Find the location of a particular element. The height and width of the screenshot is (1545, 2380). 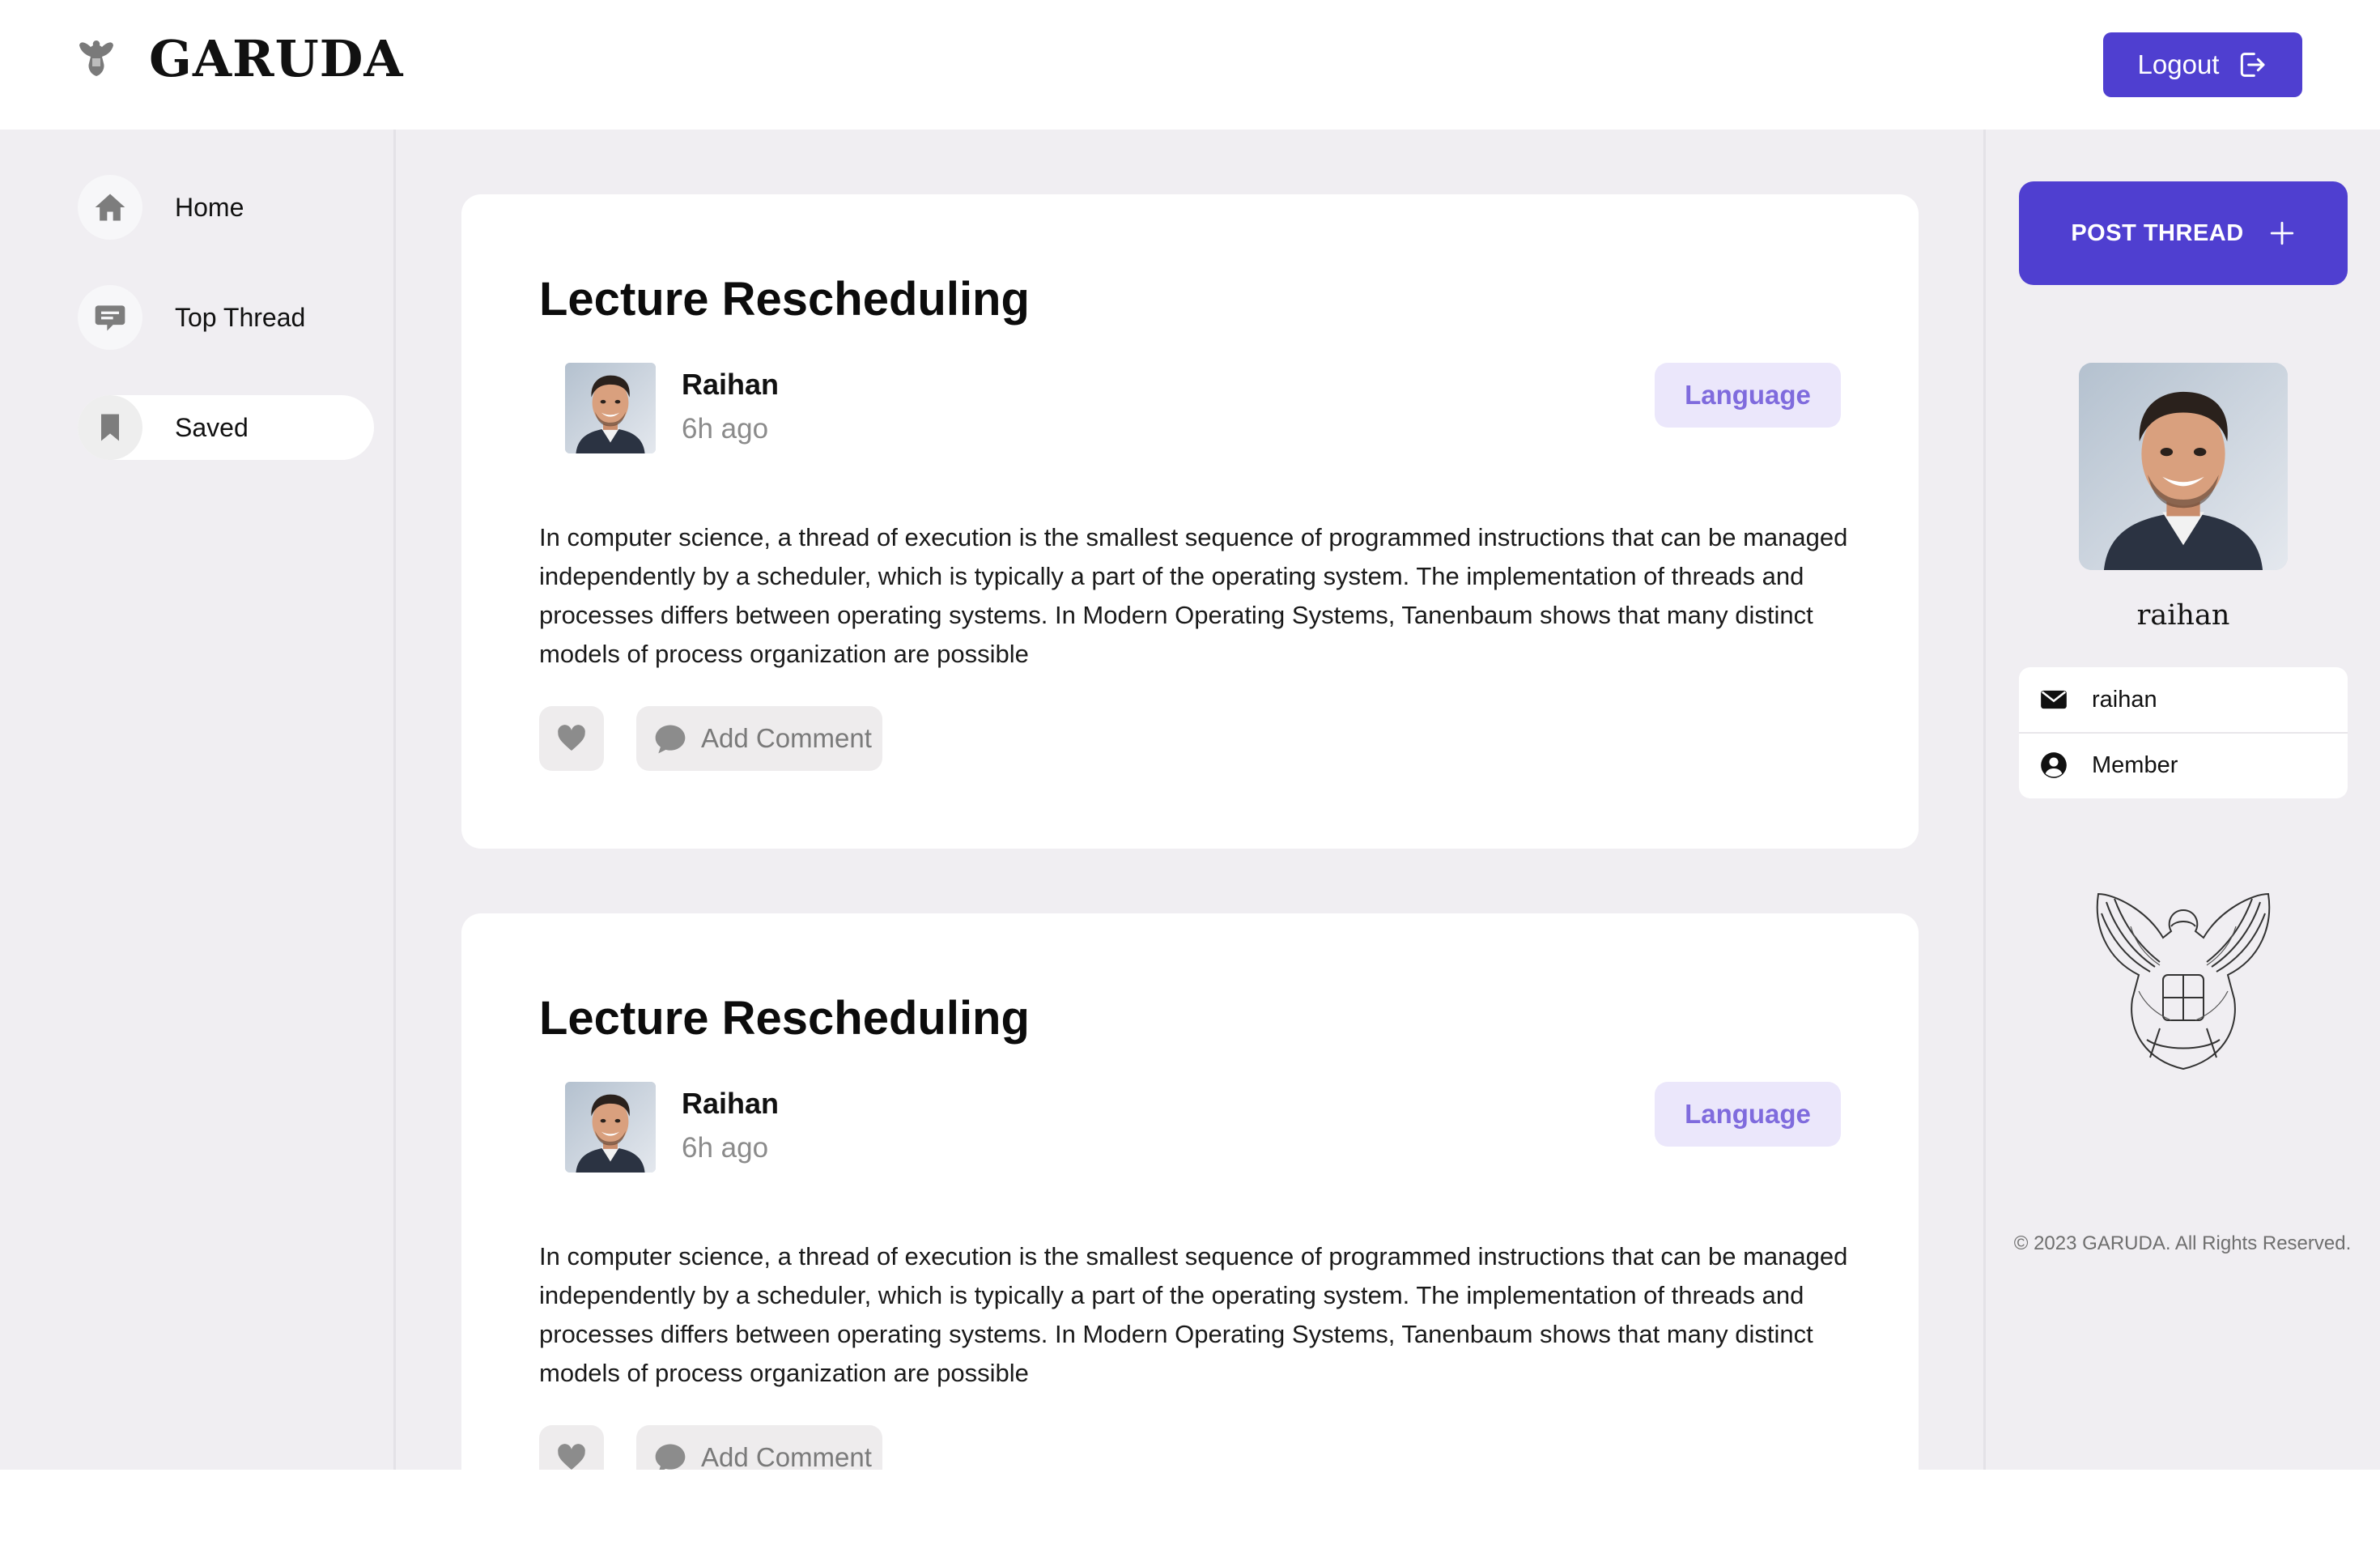

post-thread-button: POST THREAD is located at coordinates (2183, 233).